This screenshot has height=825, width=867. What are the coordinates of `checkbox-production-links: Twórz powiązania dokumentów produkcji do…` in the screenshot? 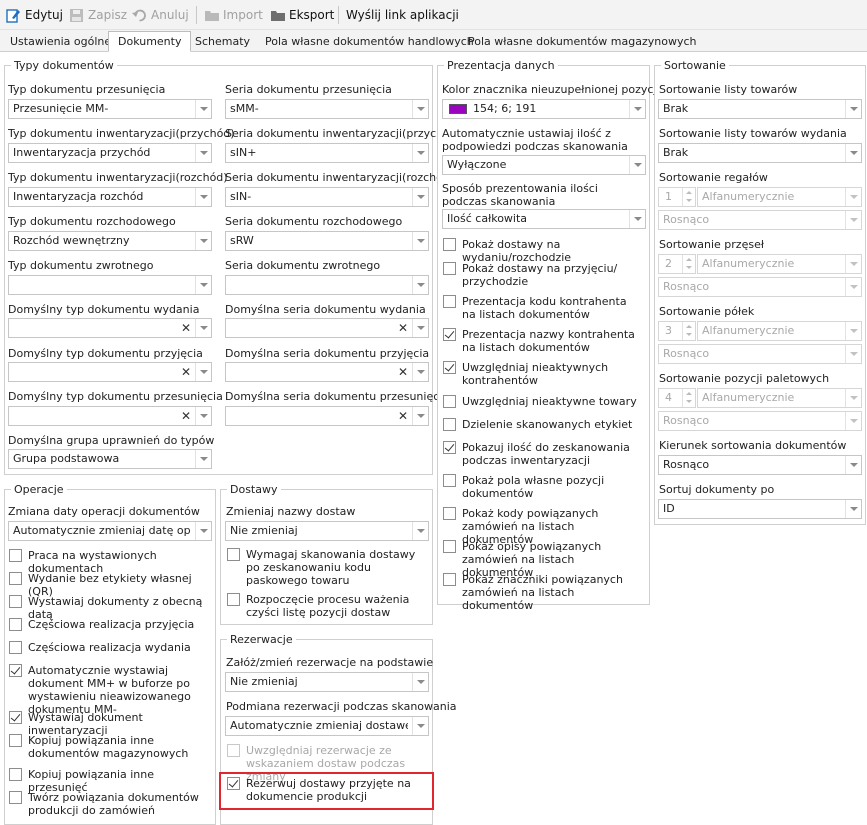 It's located at (104, 804).